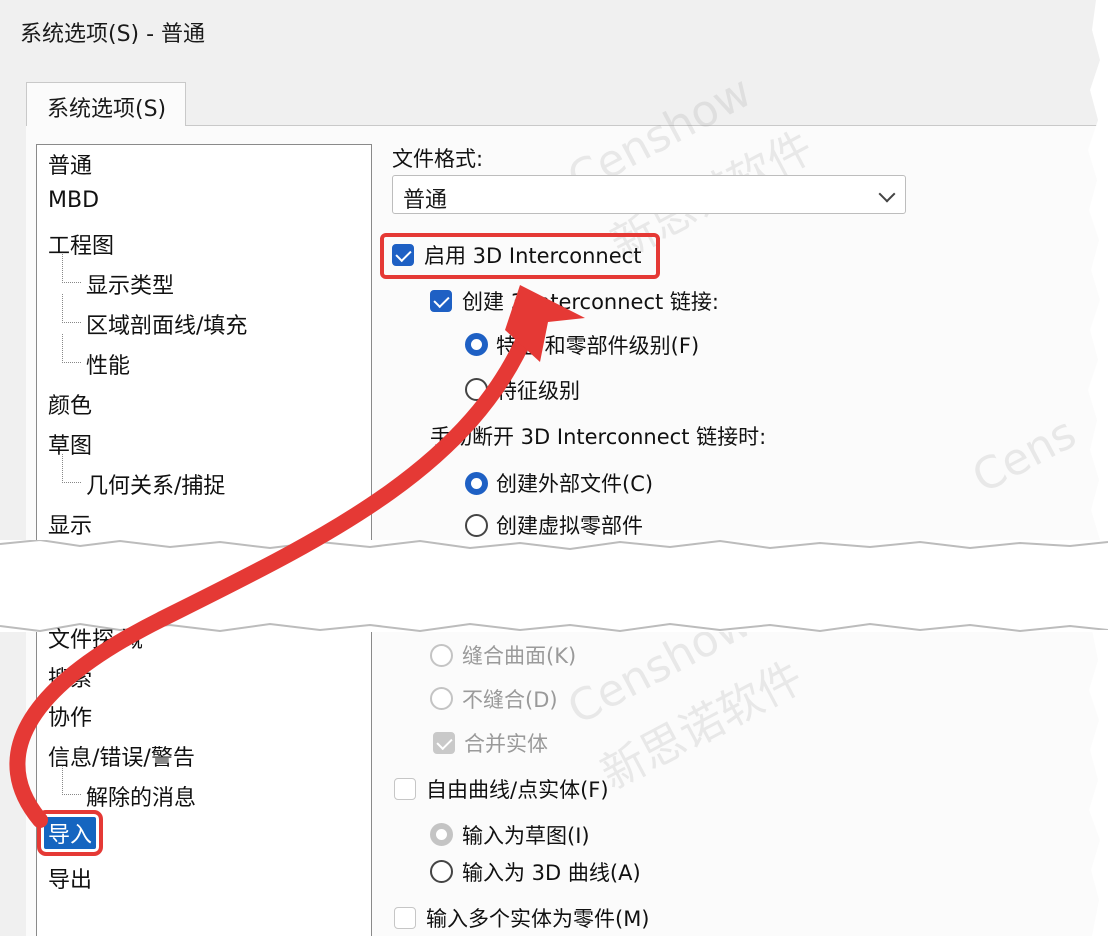 This screenshot has width=1108, height=936. I want to click on radio-import-as-3d-curve-label: 输入为 3D 曲线(A), so click(551, 873).